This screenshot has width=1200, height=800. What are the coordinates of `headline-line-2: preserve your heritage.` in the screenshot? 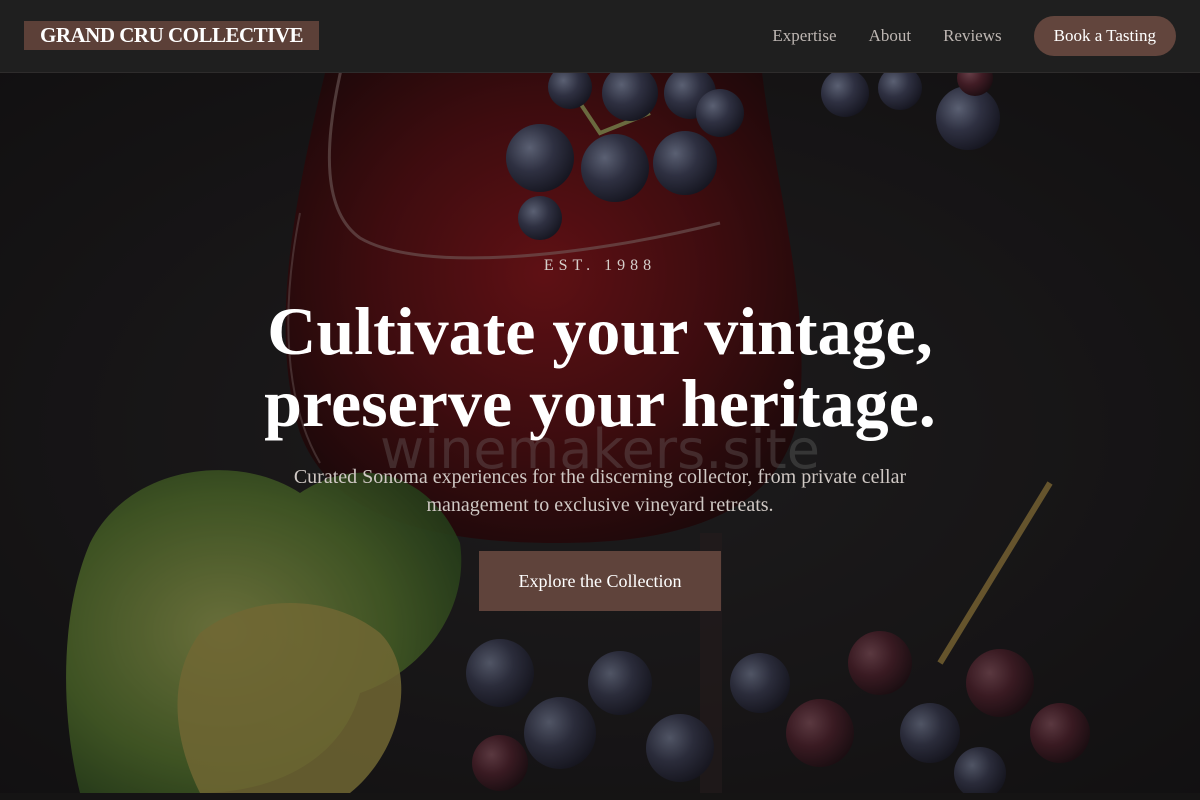 It's located at (600, 403).